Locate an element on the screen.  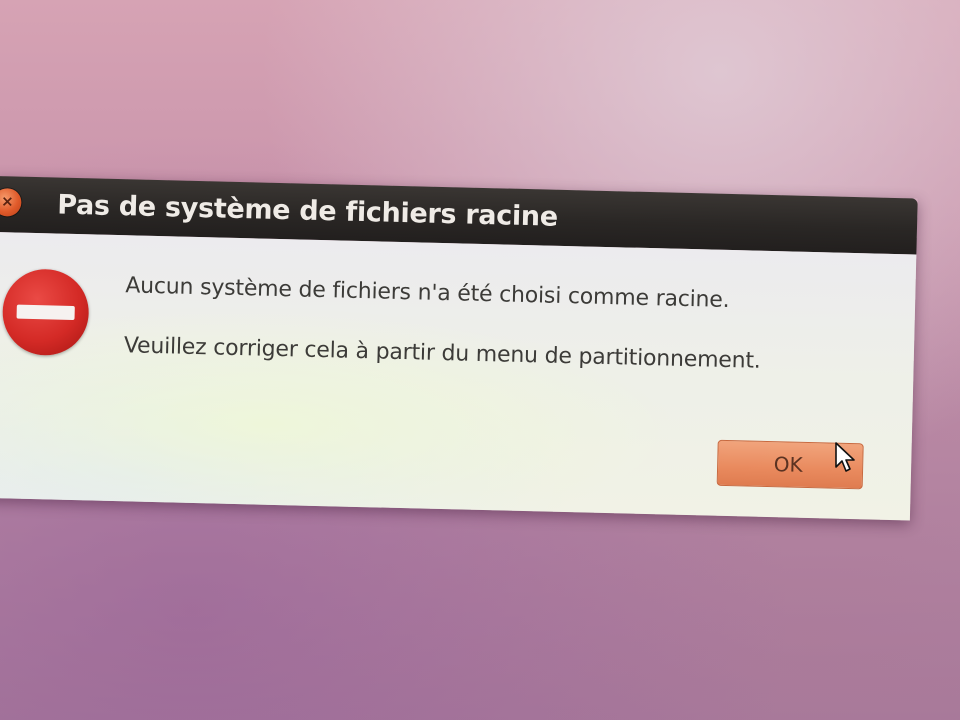
mouse-pointer-icon is located at coordinates (845, 457).